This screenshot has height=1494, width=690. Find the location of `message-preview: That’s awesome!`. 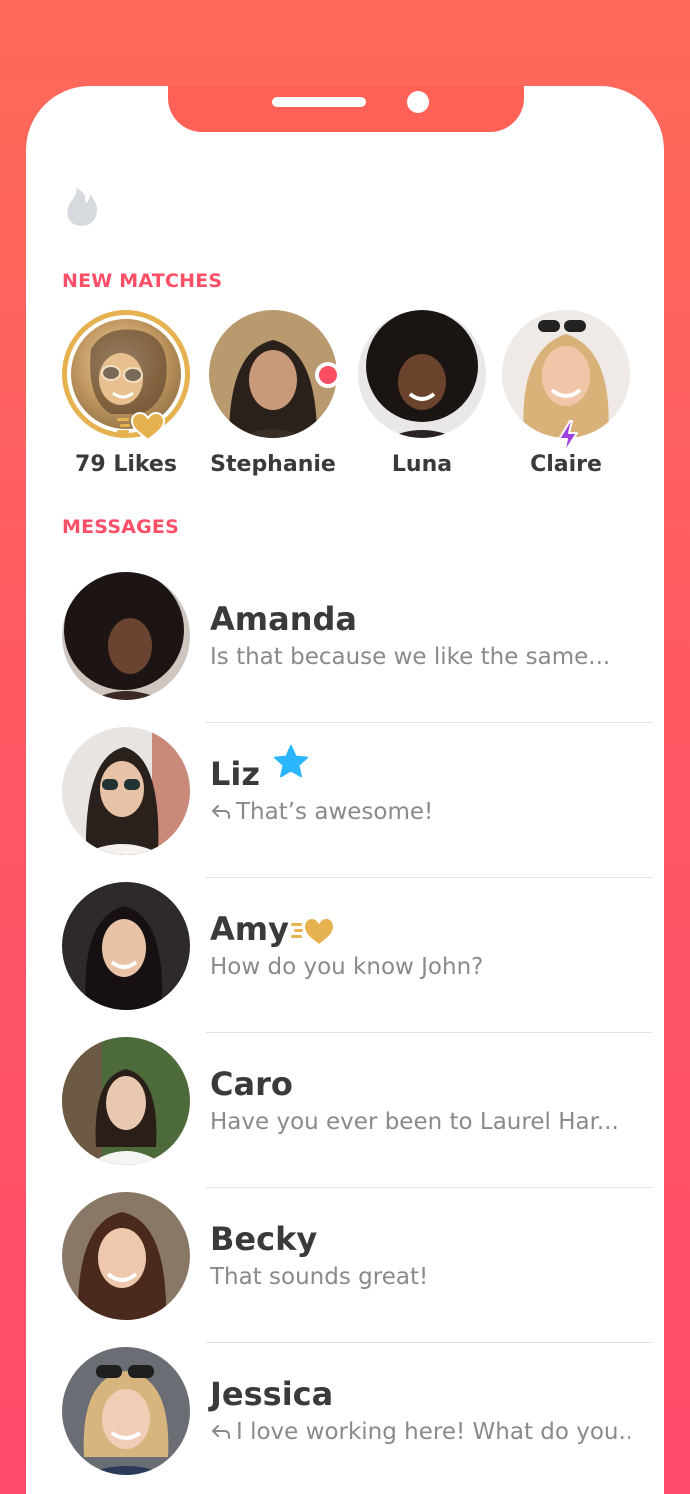

message-preview: That’s awesome! is located at coordinates (420, 812).